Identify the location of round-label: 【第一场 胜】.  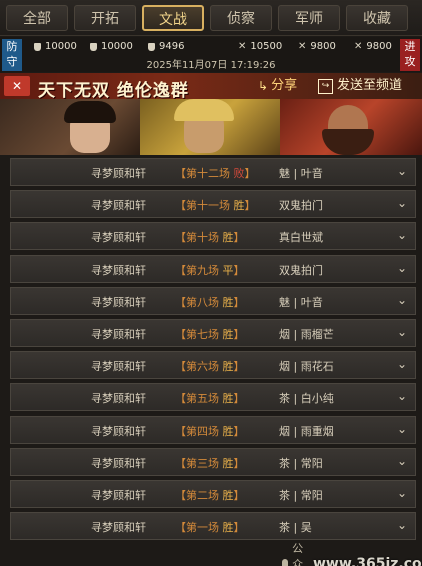
(210, 528).